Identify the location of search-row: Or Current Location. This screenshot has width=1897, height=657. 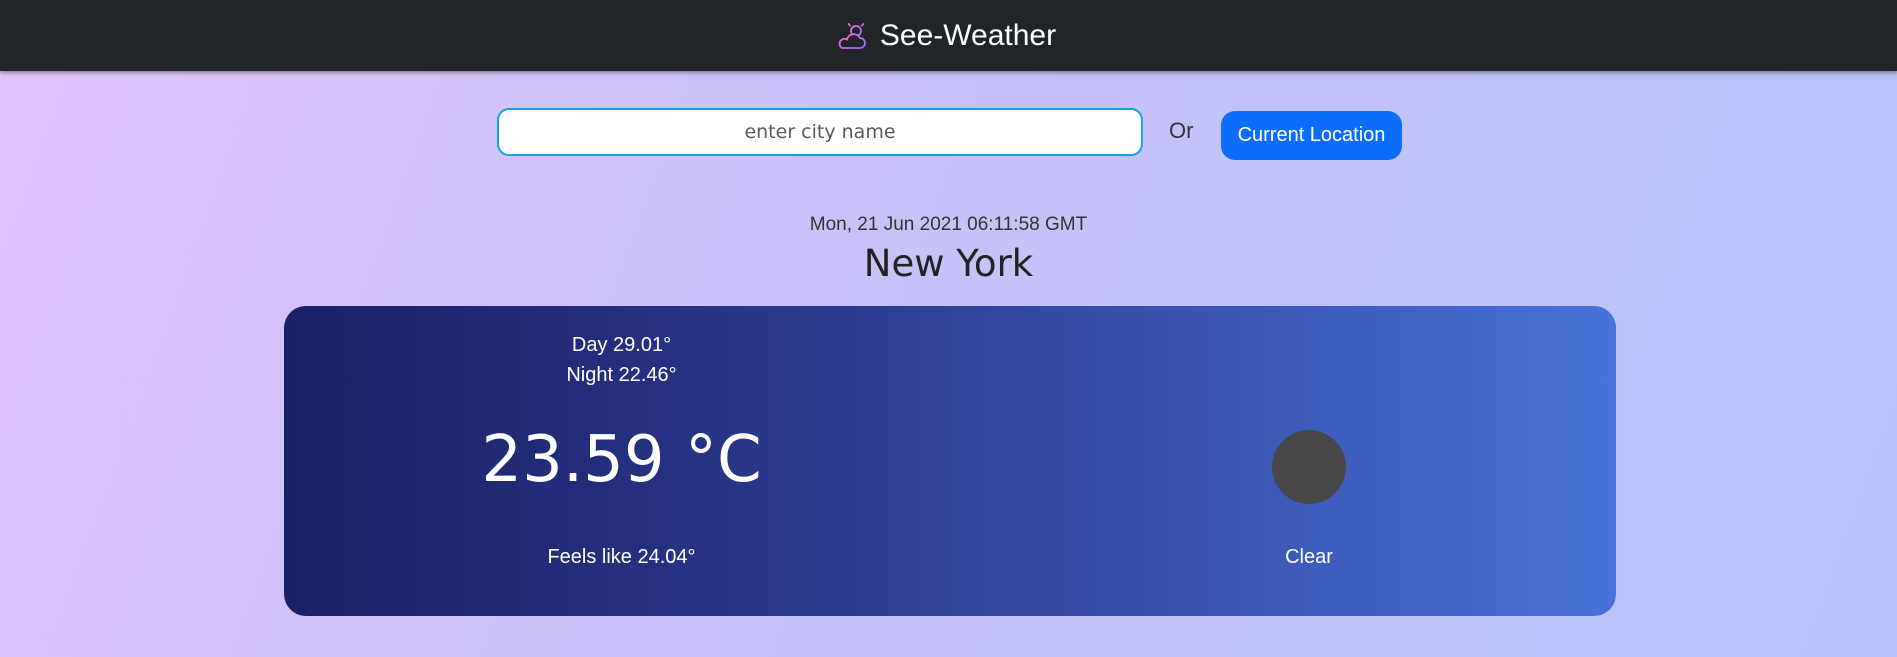
(948, 134).